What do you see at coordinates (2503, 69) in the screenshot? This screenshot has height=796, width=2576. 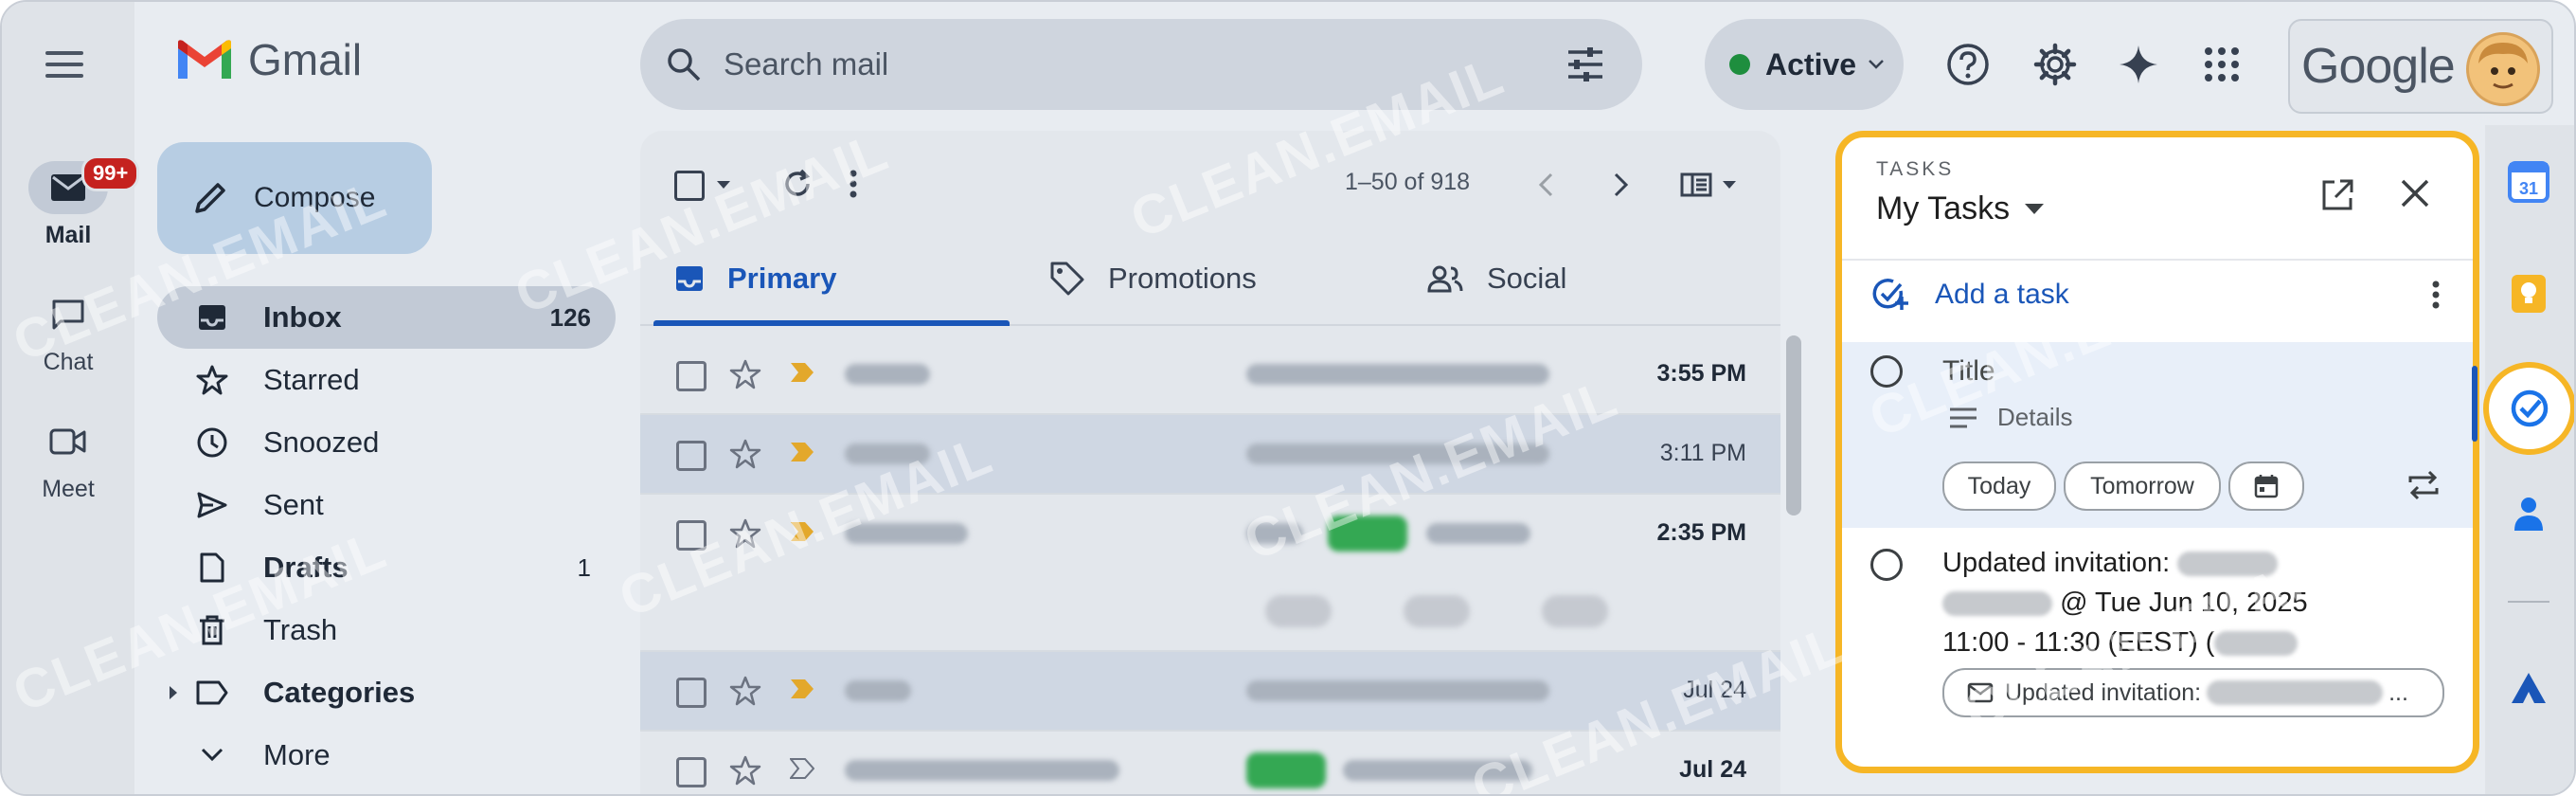 I see `avatar` at bounding box center [2503, 69].